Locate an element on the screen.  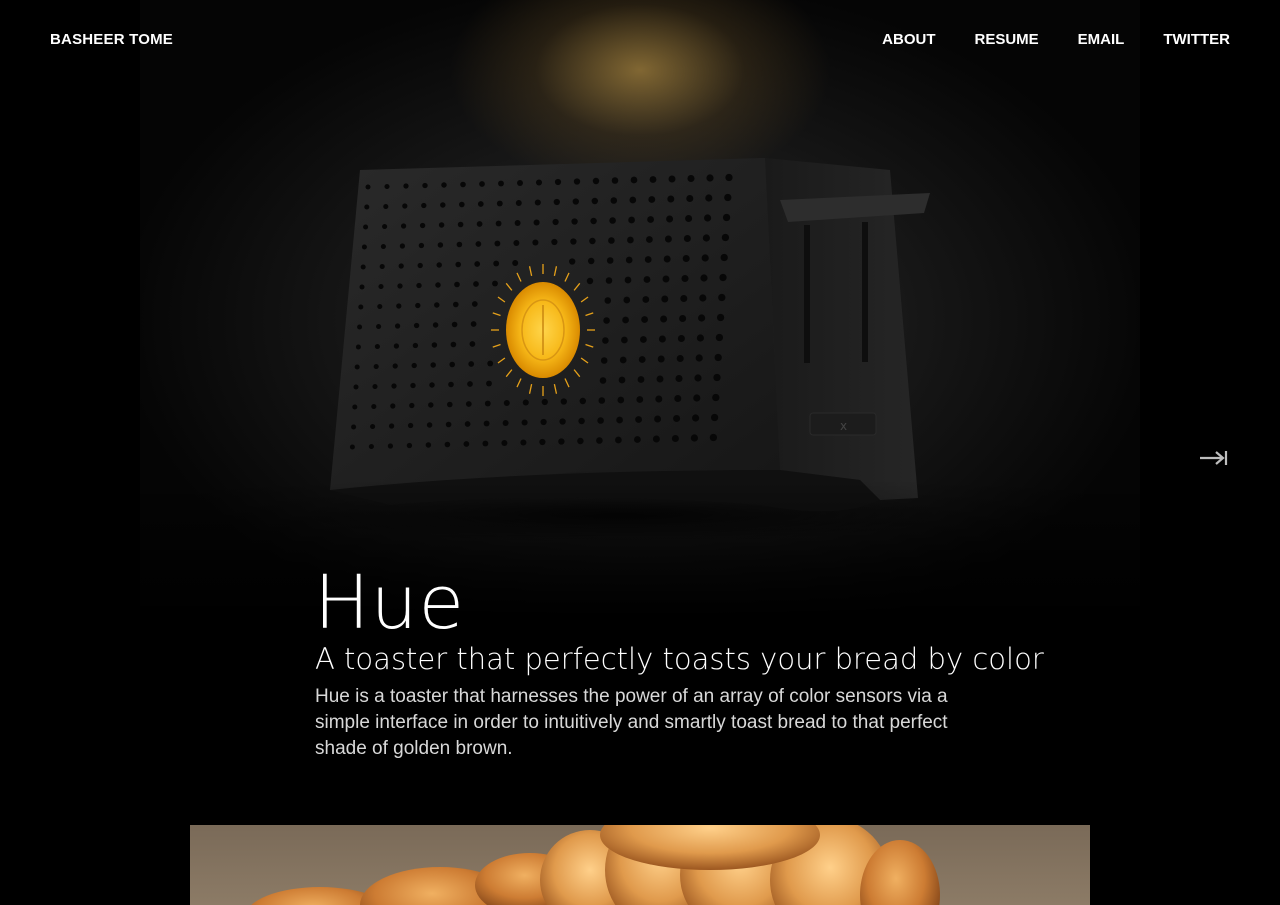
nav-resume-link: RESUME is located at coordinates (1006, 39).